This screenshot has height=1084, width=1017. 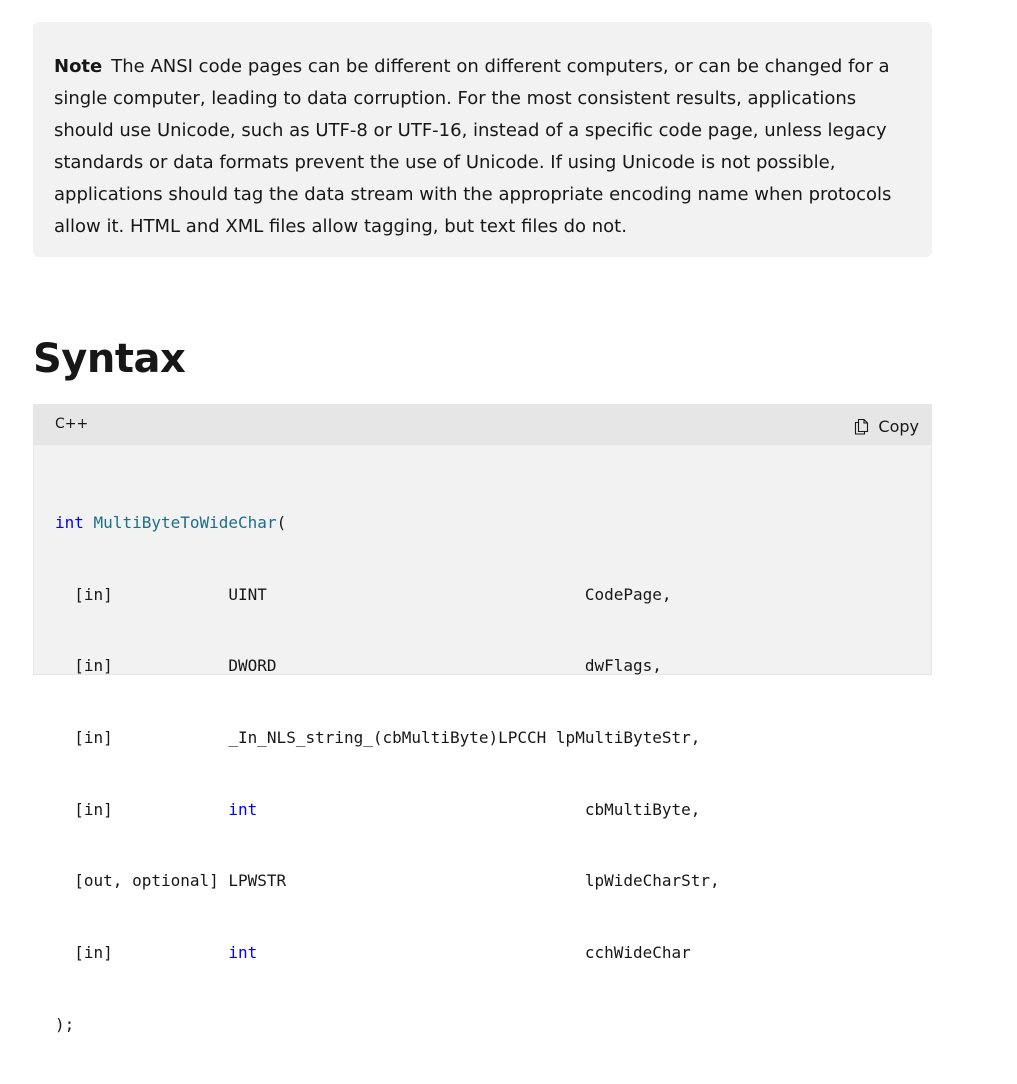 I want to click on code-language-label: C++, so click(x=72, y=424).